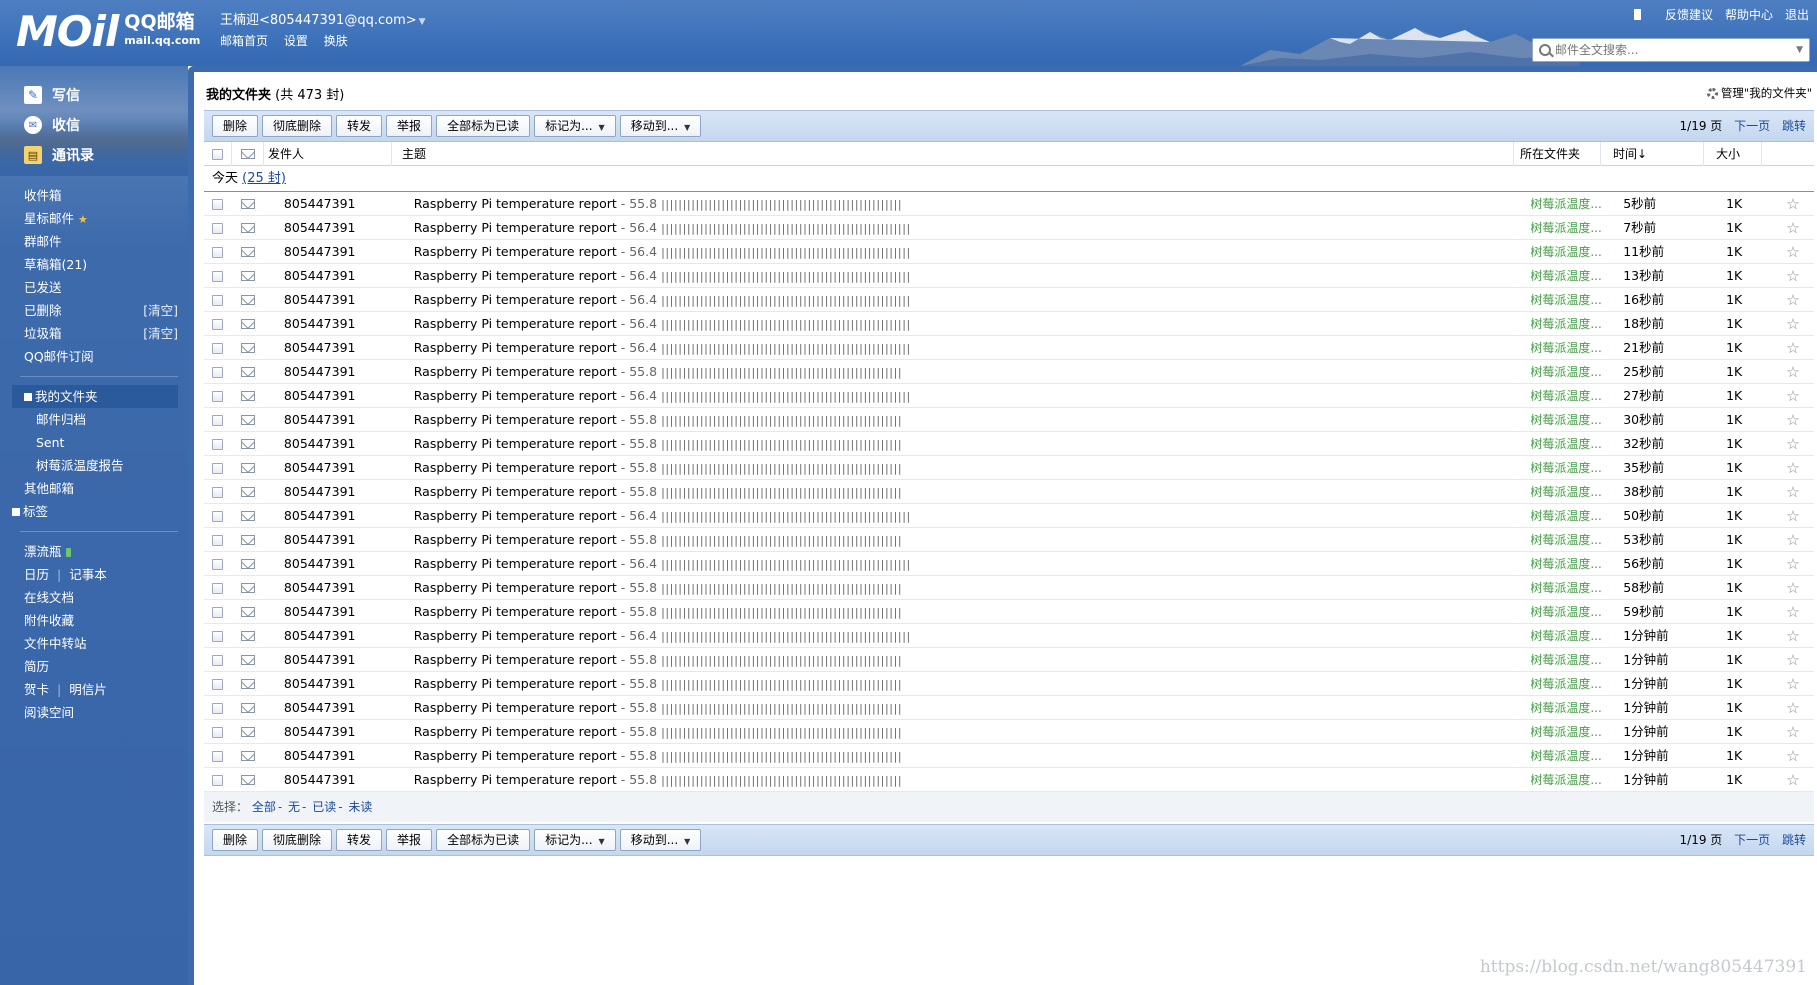 The height and width of the screenshot is (985, 1817). What do you see at coordinates (94, 511) in the screenshot?
I see `sidebar-item-tags: 标签` at bounding box center [94, 511].